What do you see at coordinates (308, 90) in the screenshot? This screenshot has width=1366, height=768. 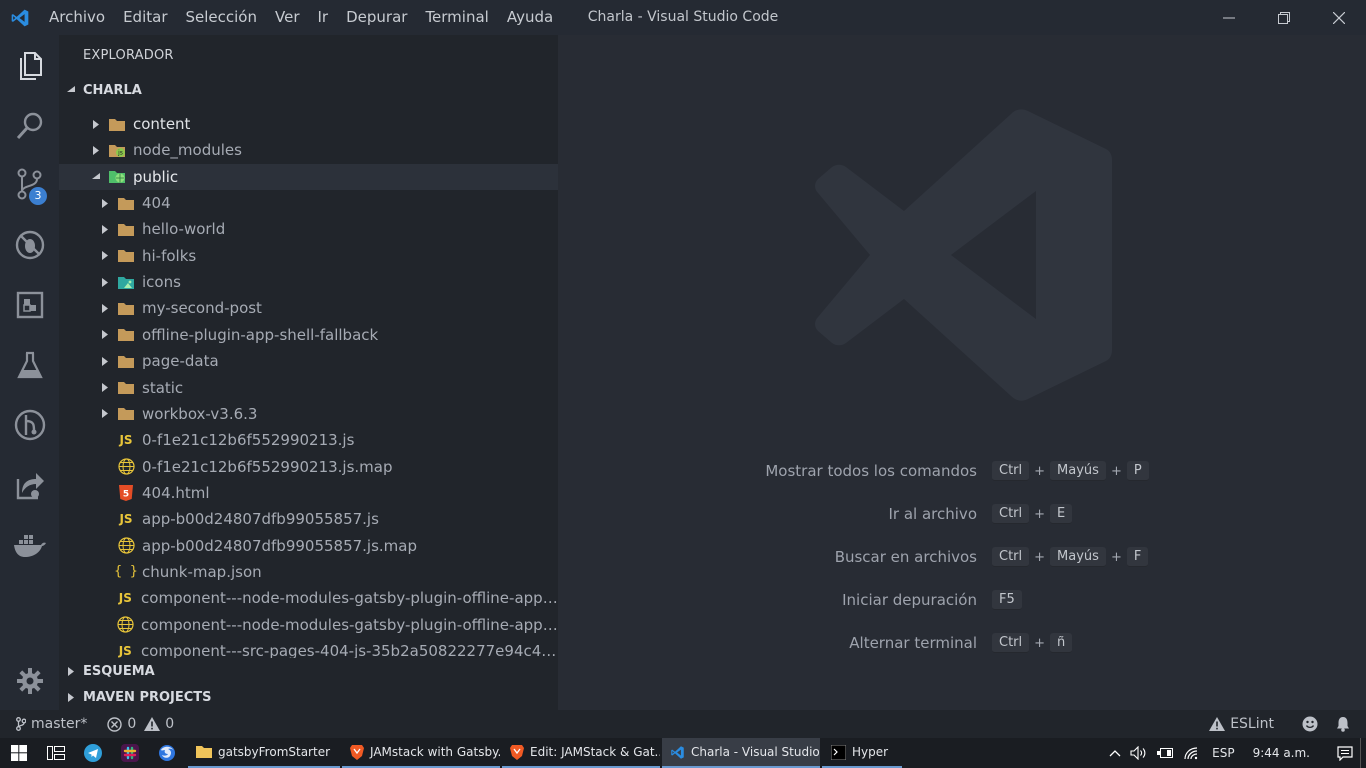 I see `workspace-header: CHARLA` at bounding box center [308, 90].